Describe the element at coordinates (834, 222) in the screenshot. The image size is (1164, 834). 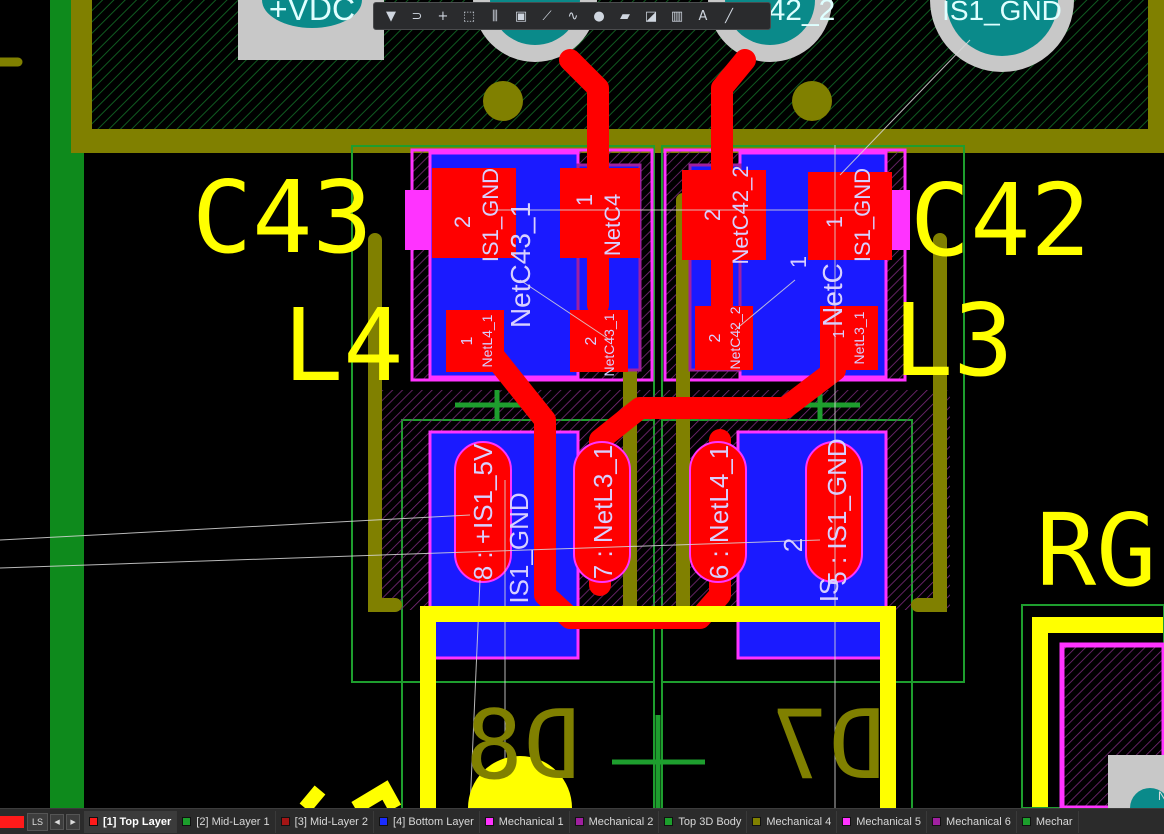
I see `c42-p1-num: 1` at that location.